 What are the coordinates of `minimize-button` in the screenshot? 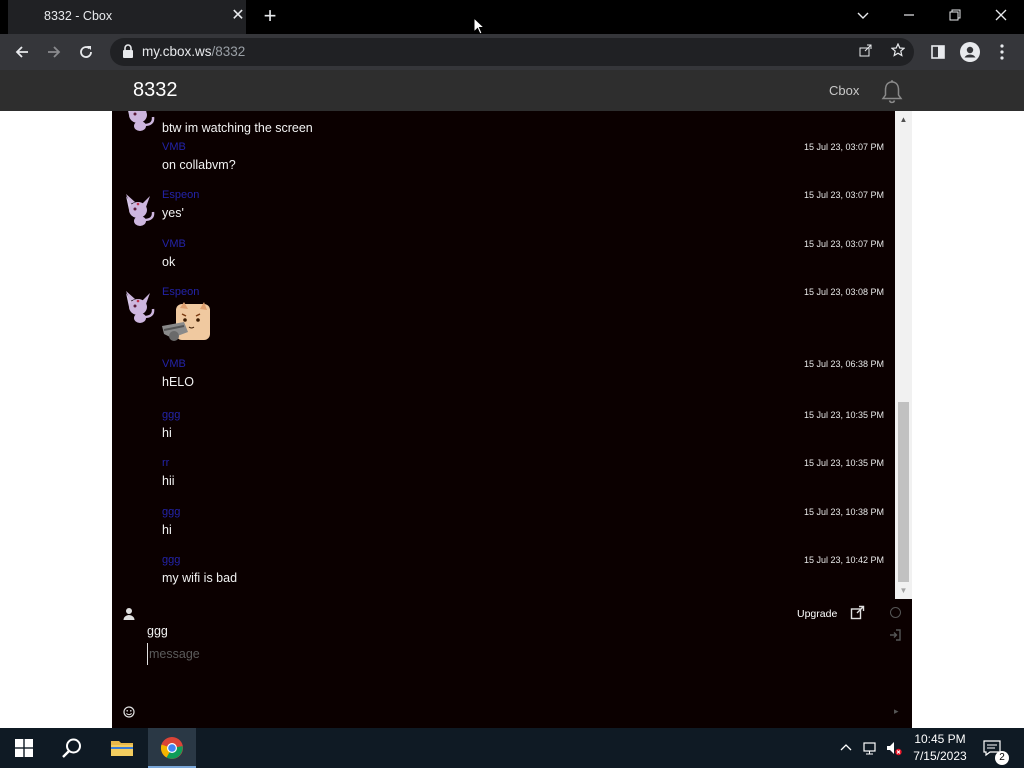 It's located at (909, 16).